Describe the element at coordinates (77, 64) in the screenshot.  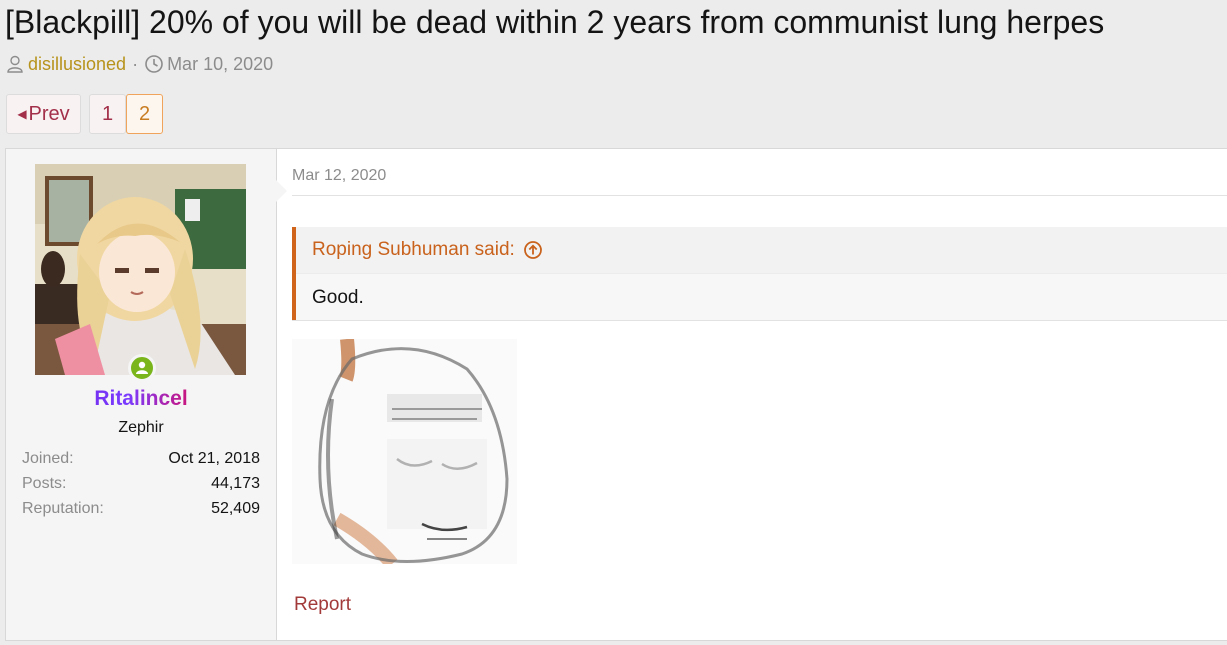
I see `thread-author-link: disillusioned` at that location.